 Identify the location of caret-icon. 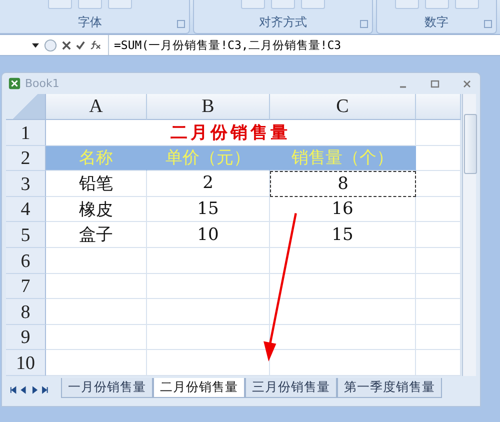
(35, 45).